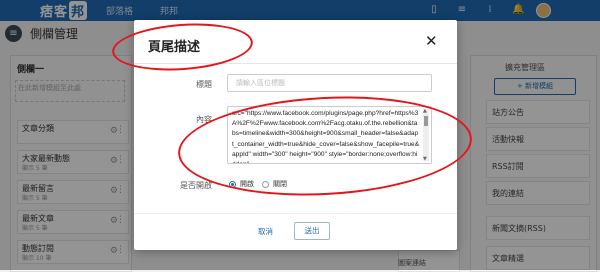  What do you see at coordinates (312, 231) in the screenshot?
I see `submit-button: 送出` at bounding box center [312, 231].